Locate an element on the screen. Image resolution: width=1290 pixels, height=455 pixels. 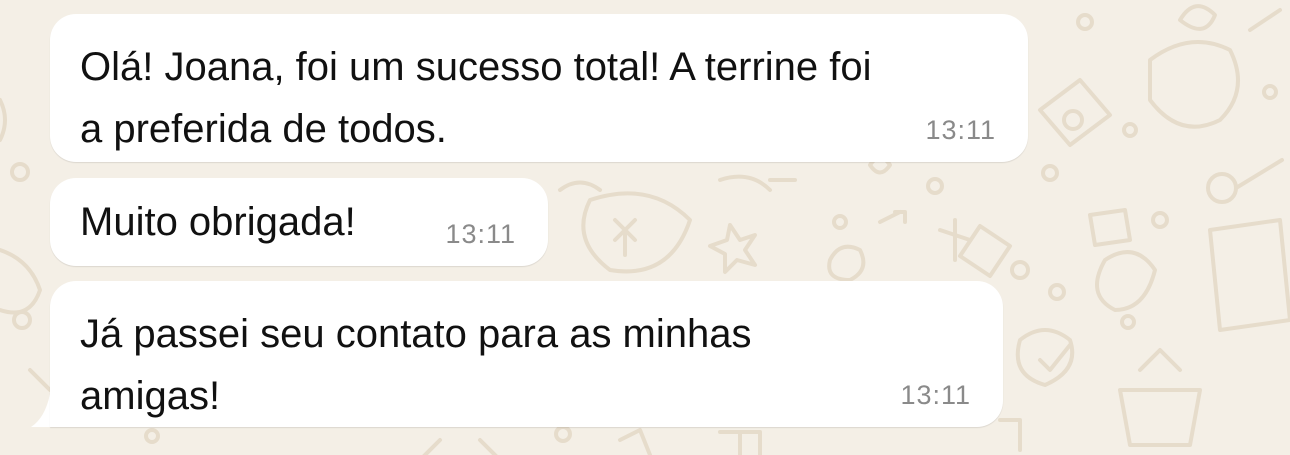
message-text: Muito obrigada! is located at coordinates (218, 222).